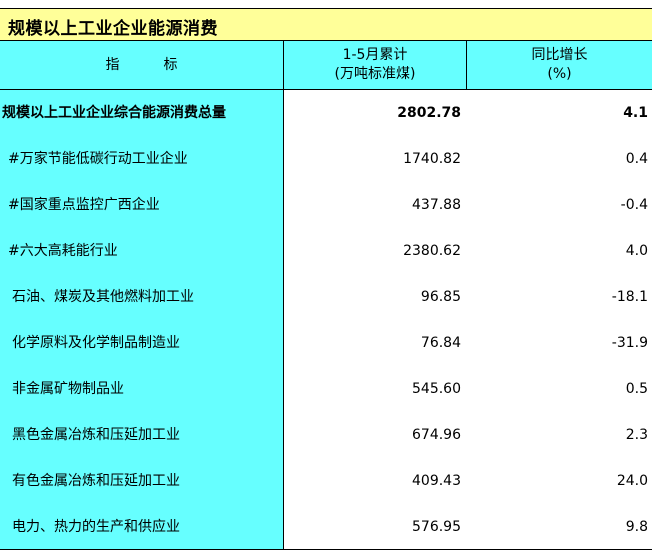  What do you see at coordinates (629, 343) in the screenshot?
I see `row-growth: -31.9` at bounding box center [629, 343].